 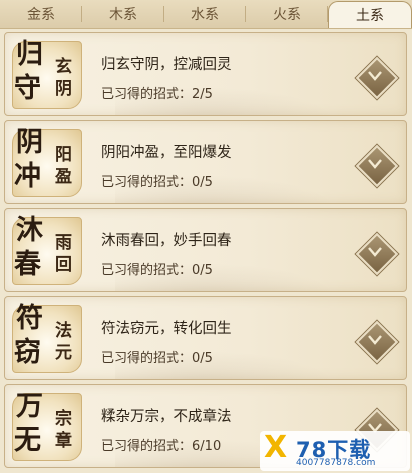 I want to click on emblem-char: 无, so click(x=27, y=440).